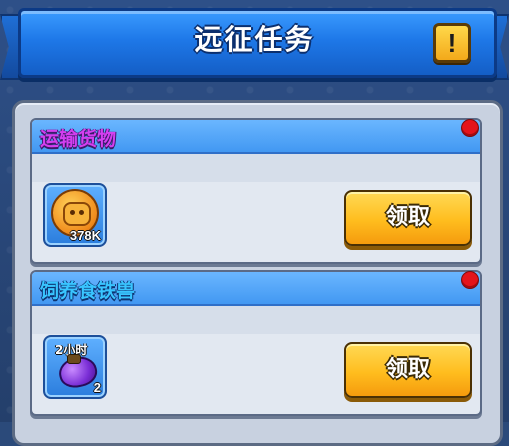 This screenshot has width=509, height=446. I want to click on exclamation-icon: !, so click(452, 43).